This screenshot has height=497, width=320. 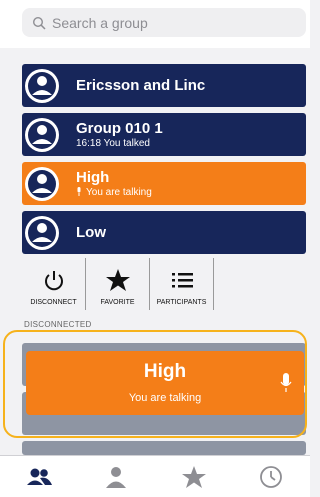 I want to click on tab-favorites, so click(x=194, y=477).